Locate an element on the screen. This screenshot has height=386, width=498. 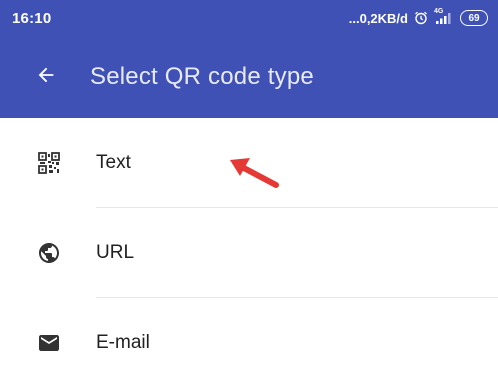
battery-level: 69 is located at coordinates (474, 18).